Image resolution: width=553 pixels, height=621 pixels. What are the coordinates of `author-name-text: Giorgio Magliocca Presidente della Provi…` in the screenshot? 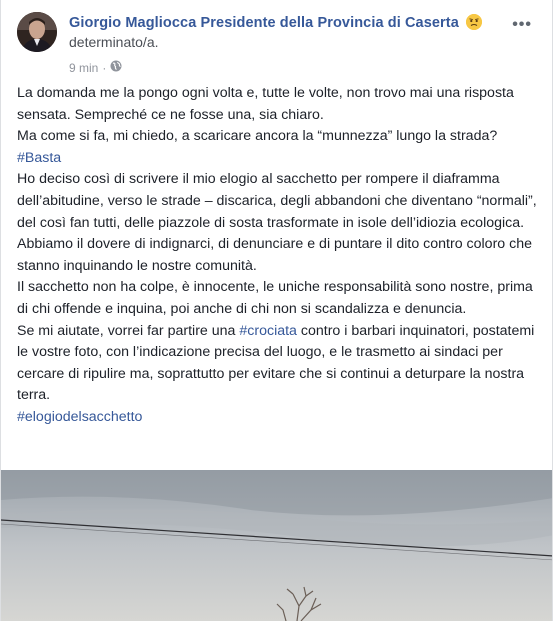 It's located at (264, 23).